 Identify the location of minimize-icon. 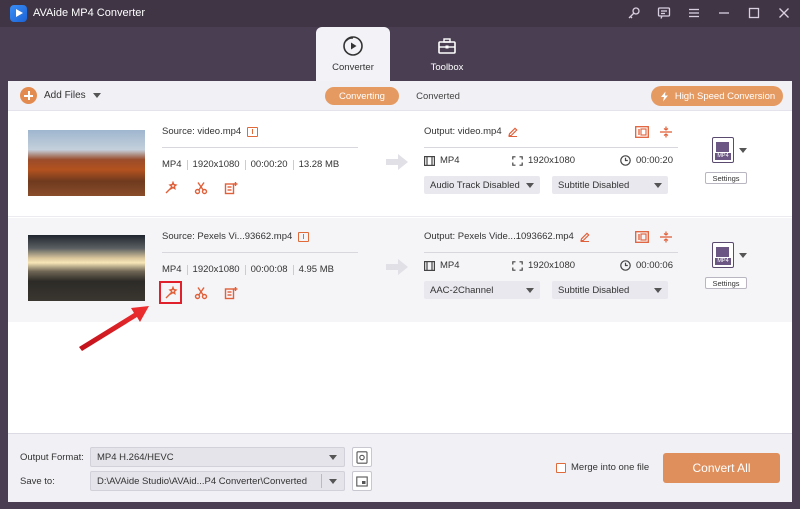
(724, 13).